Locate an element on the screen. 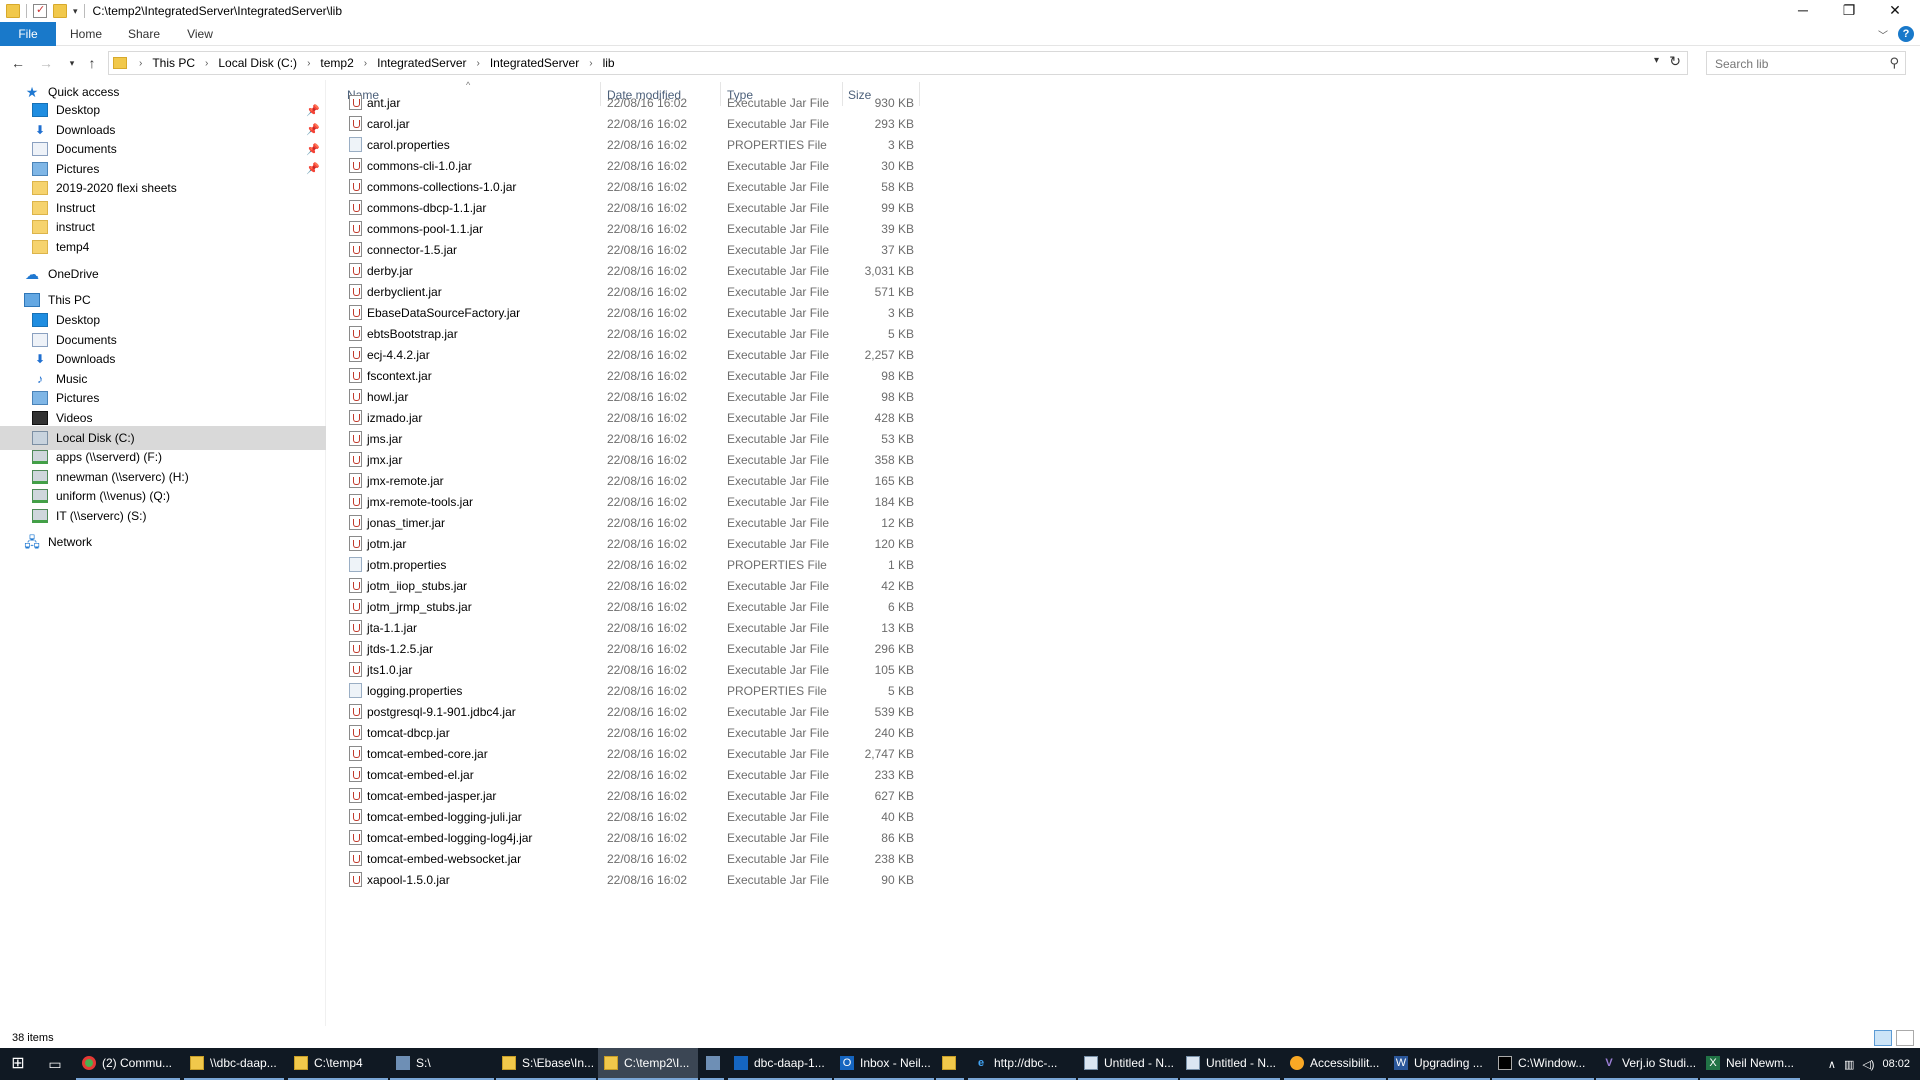 Image resolution: width=1920 pixels, height=1080 pixels. new-folder-icon is located at coordinates (60, 11).